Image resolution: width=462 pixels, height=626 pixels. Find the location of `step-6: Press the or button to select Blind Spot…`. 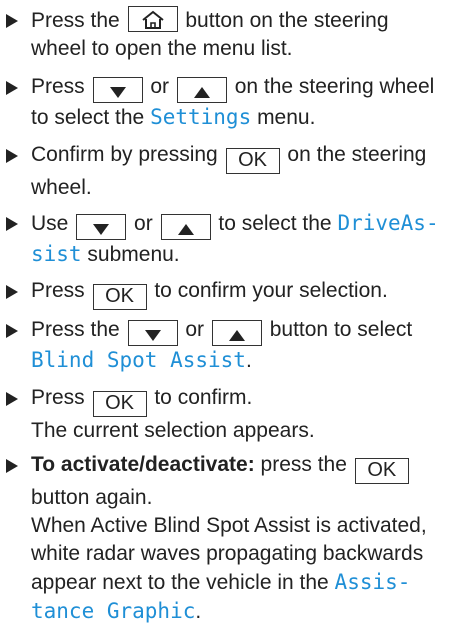

step-6: Press the or button to select Blind Spot… is located at coordinates (230, 345).